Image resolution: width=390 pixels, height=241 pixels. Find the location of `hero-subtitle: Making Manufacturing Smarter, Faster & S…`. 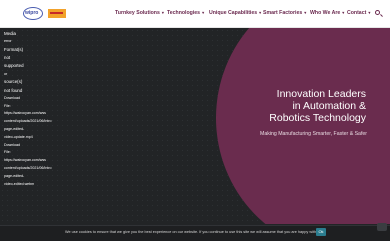

hero-subtitle: Making Manufacturing Smarter, Faster & S… is located at coordinates (313, 134).